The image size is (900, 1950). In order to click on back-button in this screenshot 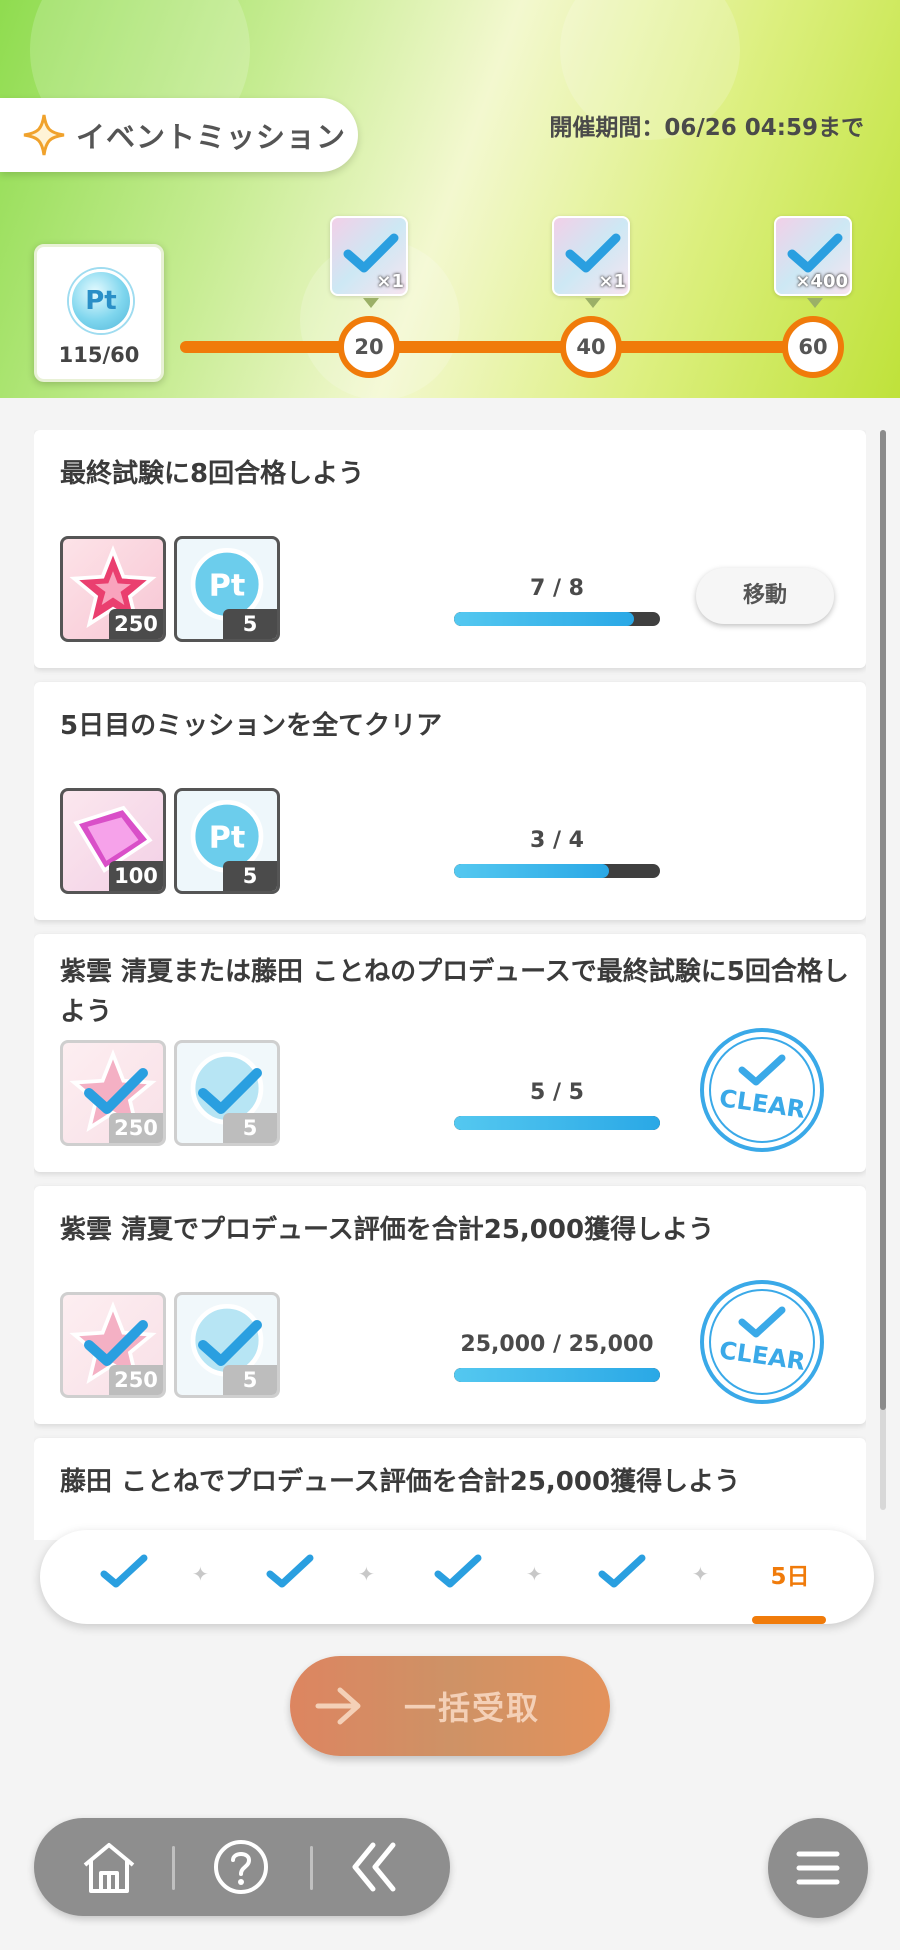, I will do `click(375, 1867)`.